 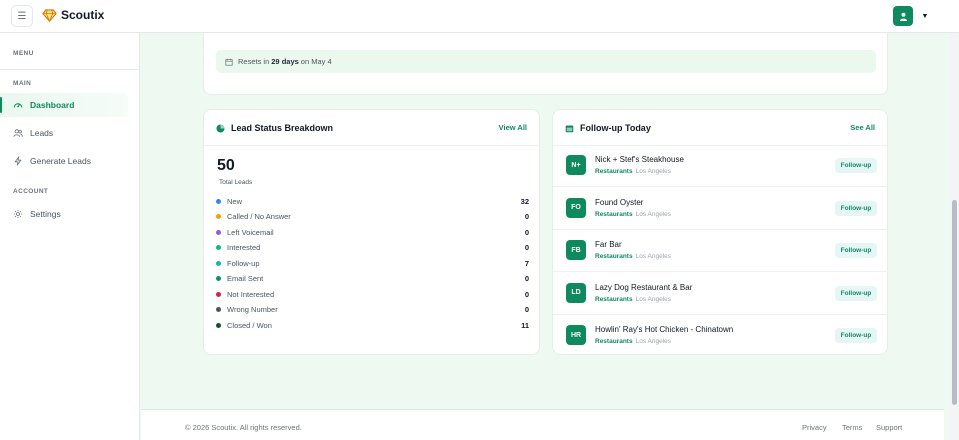 I want to click on privacy-link: Privacy, so click(x=814, y=427).